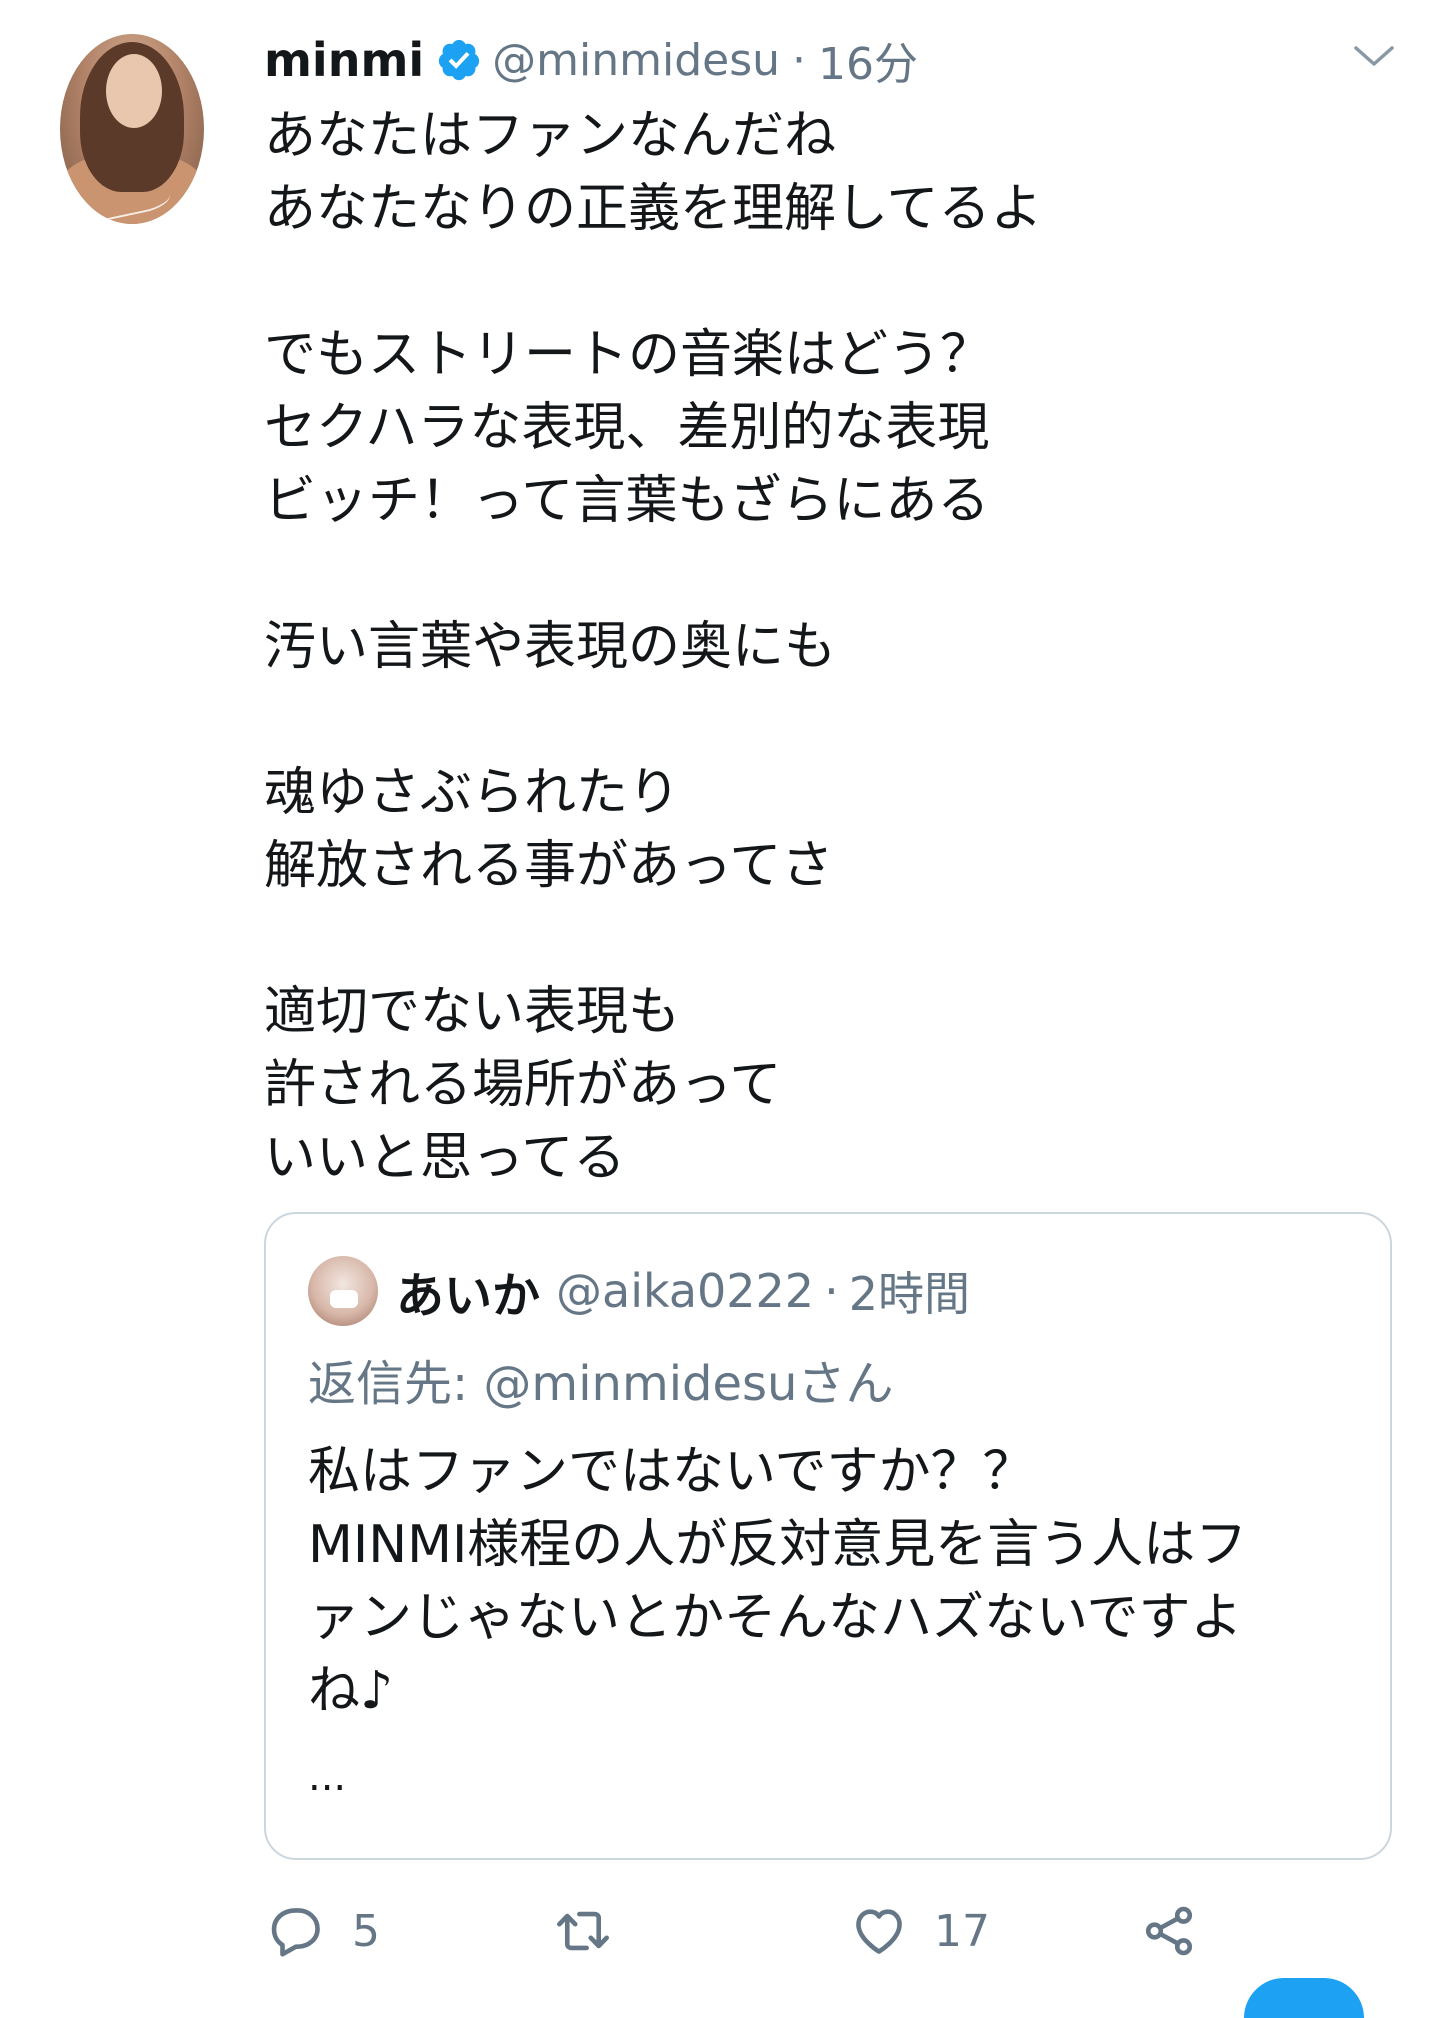 The width and height of the screenshot is (1438, 2018). Describe the element at coordinates (523, 1085) in the screenshot. I see `tweet-line: 許される場所があって` at that location.